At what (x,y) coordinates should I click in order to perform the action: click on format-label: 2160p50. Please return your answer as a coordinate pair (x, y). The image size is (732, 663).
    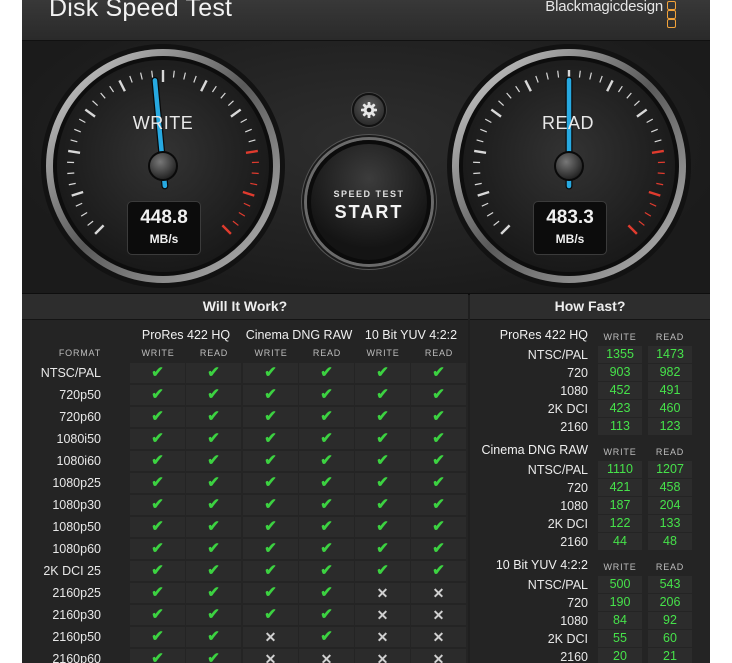
    Looking at the image, I should click on (76, 637).